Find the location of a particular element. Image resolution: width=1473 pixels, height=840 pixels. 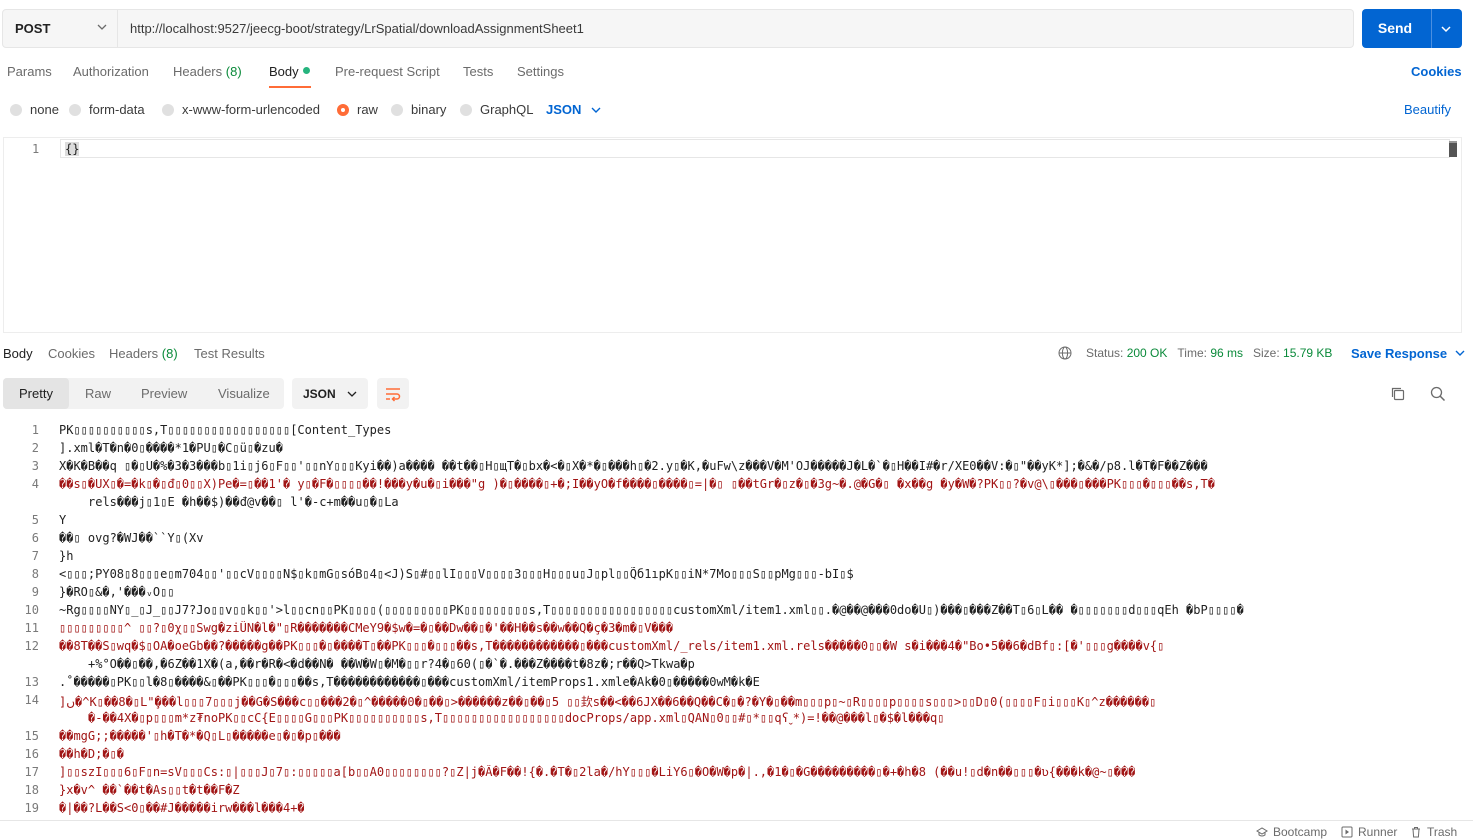

send-button: Send is located at coordinates (1412, 28).